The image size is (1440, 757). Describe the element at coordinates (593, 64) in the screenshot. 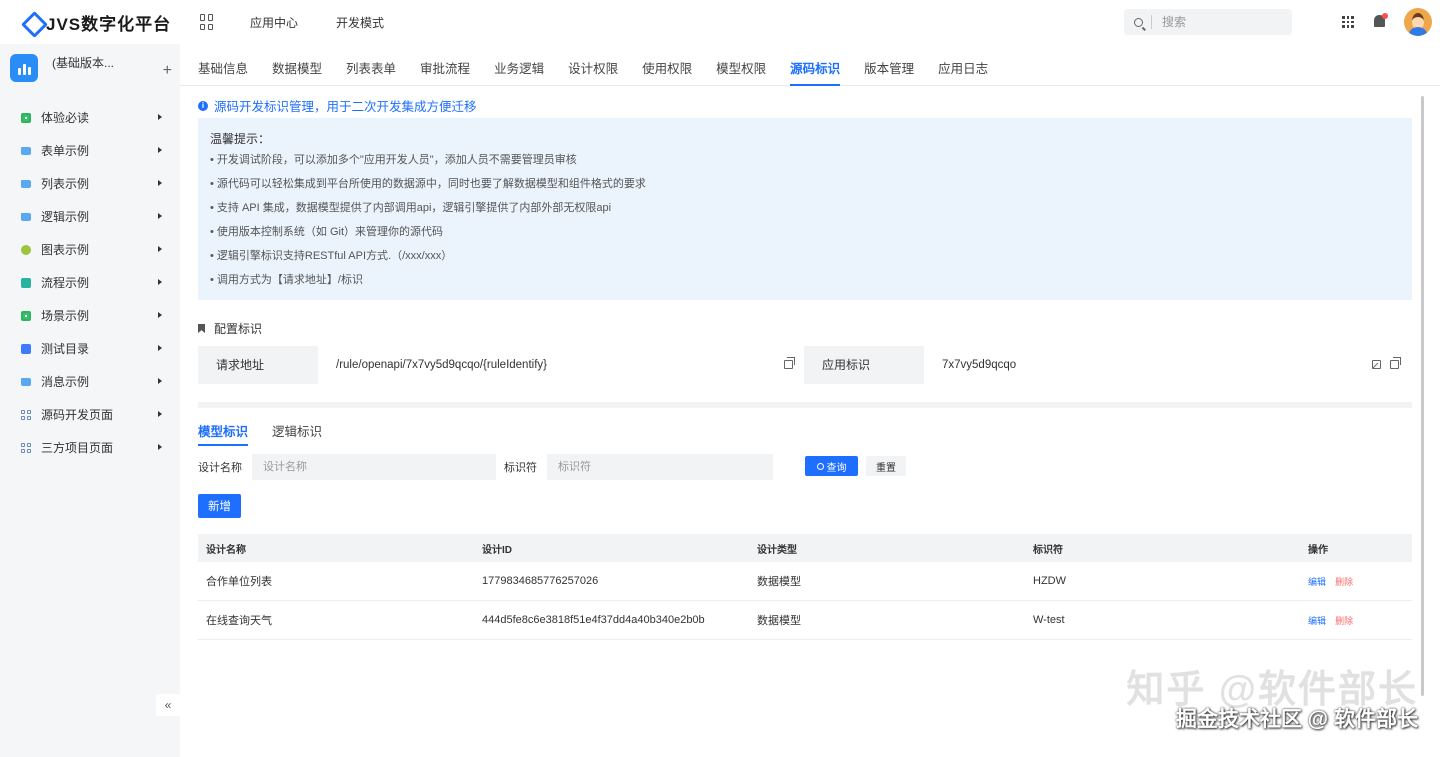

I see `tab-design-permission: 设计权限` at that location.